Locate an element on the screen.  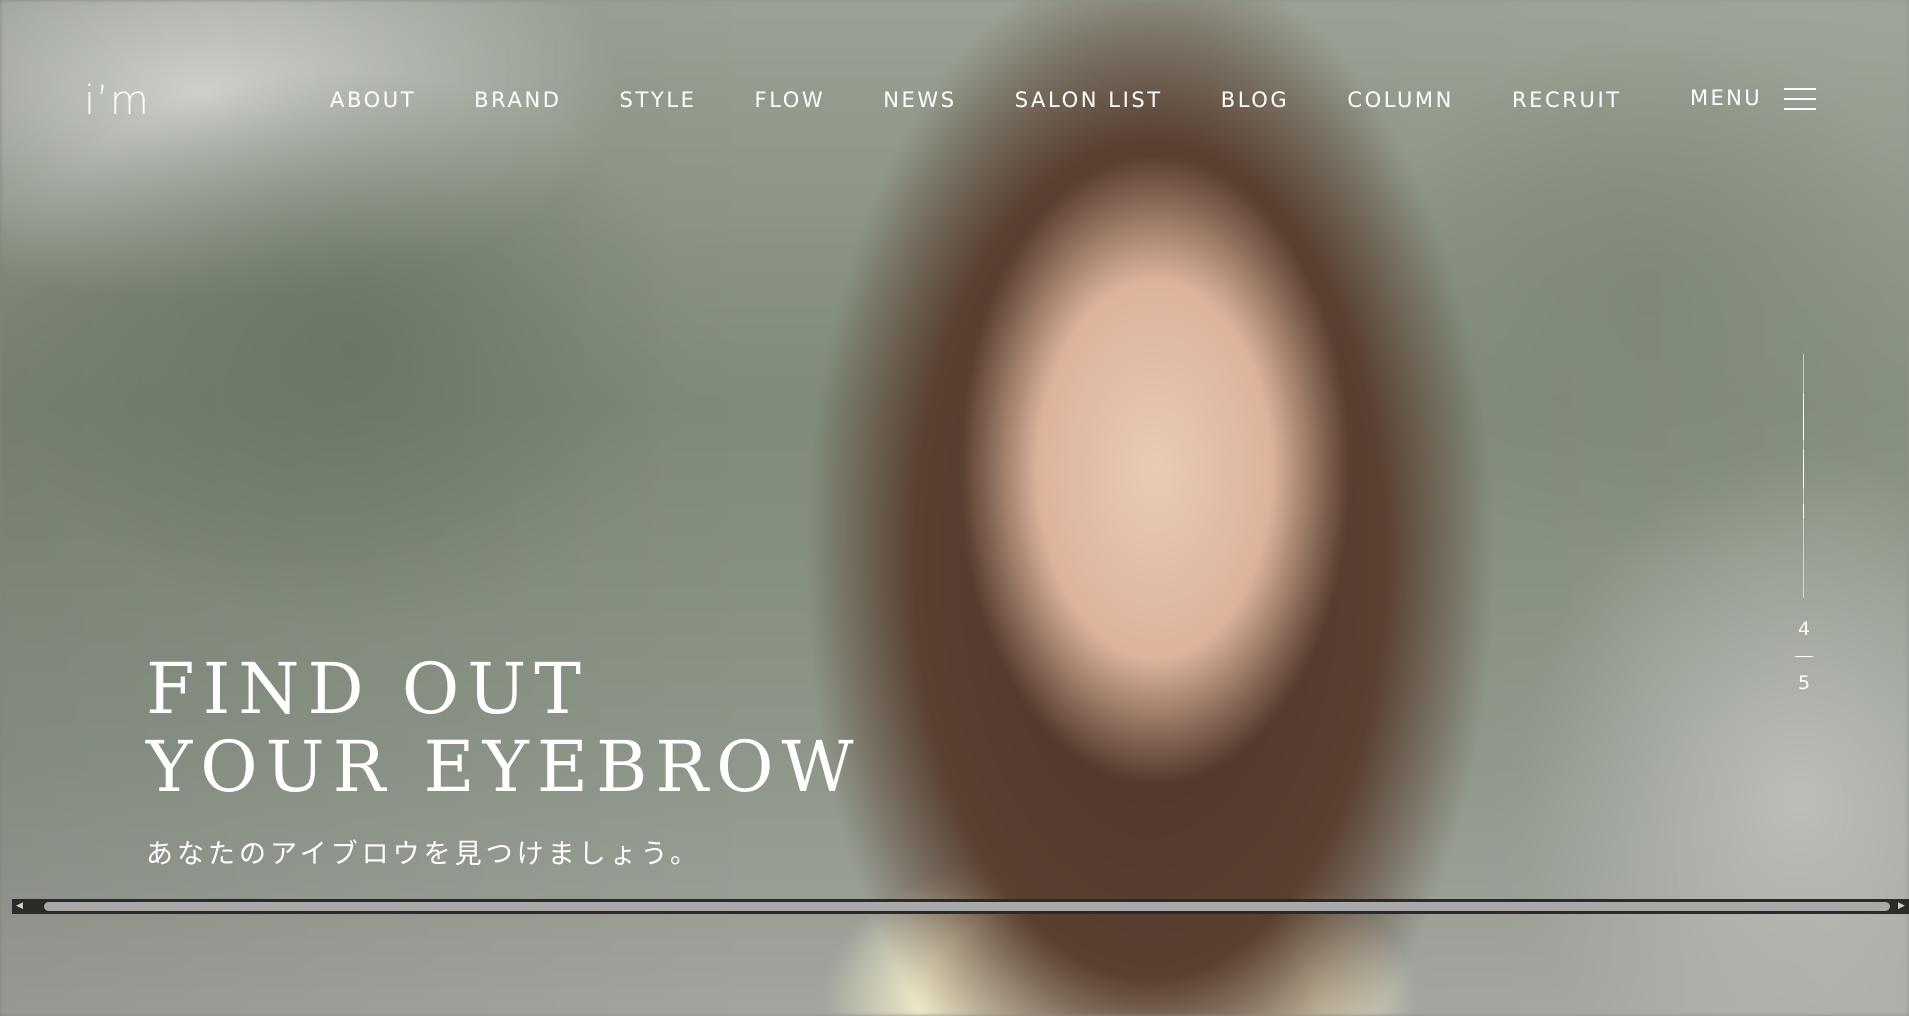
nav-item-news: NEWS is located at coordinates (919, 100).